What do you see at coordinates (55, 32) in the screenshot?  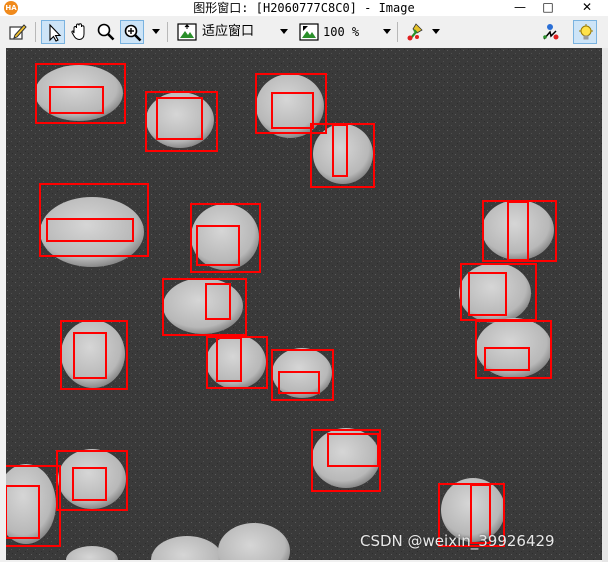 I see `arrow-cursor-icon` at bounding box center [55, 32].